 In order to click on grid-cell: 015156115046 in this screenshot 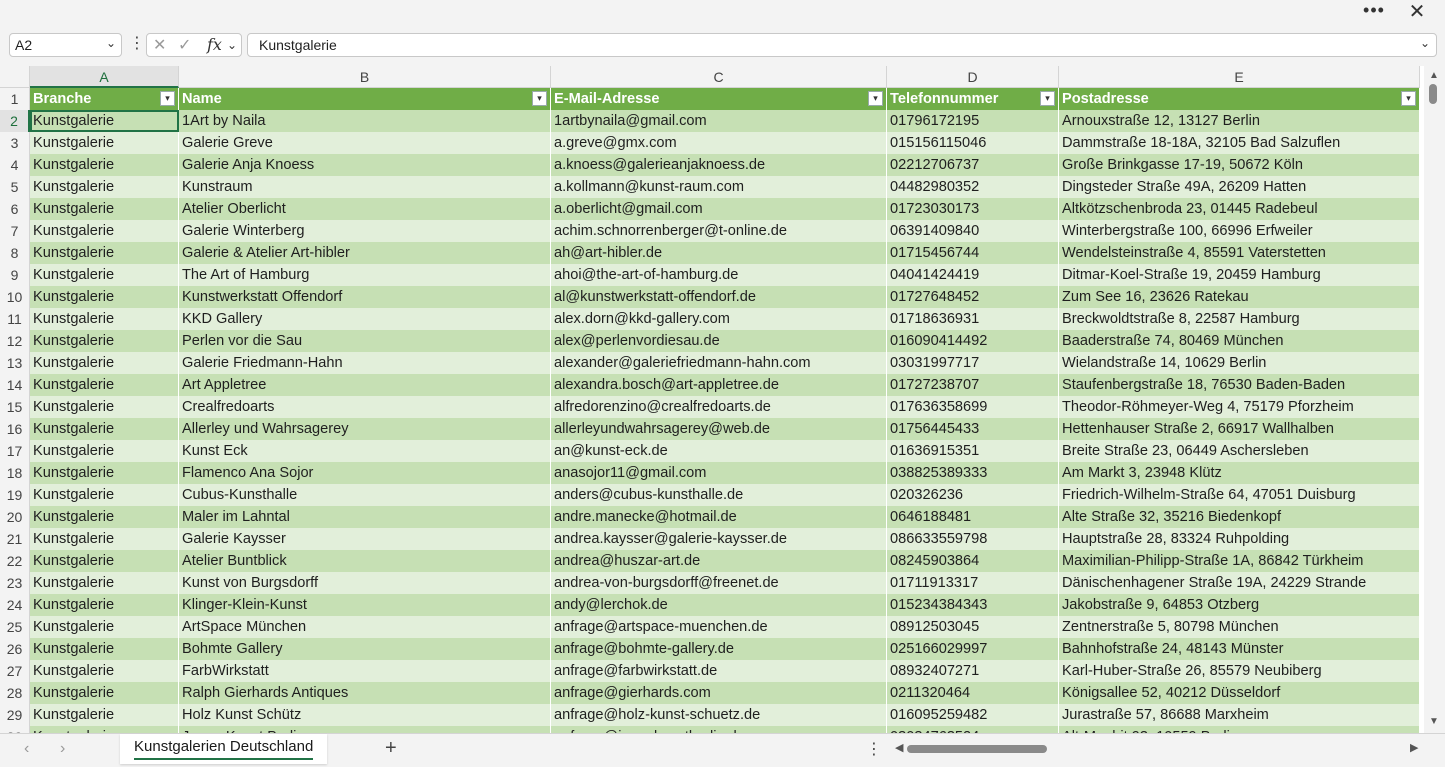, I will do `click(973, 143)`.